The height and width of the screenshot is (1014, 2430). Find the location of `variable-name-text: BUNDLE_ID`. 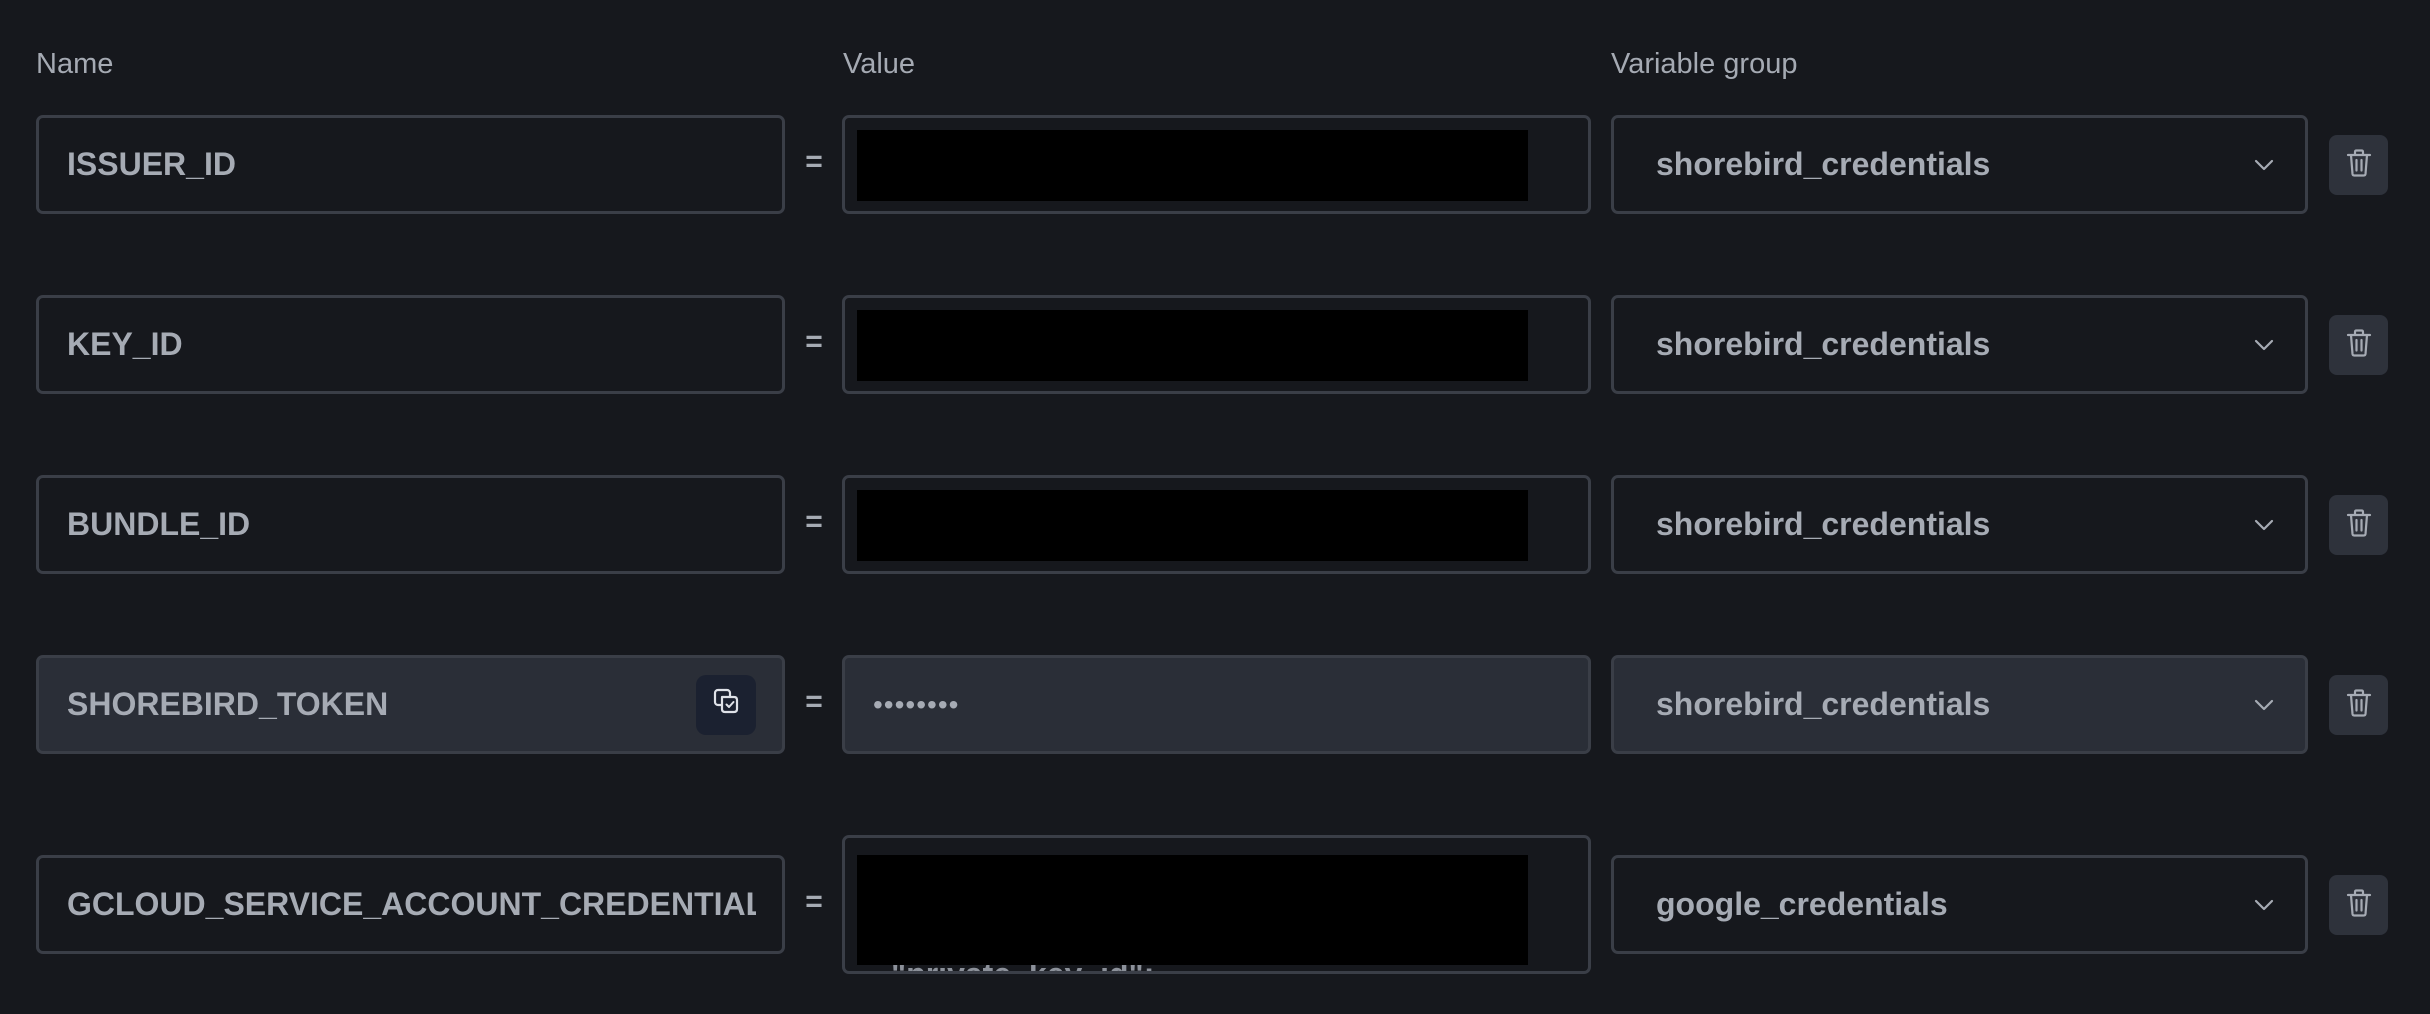

variable-name-text: BUNDLE_ID is located at coordinates (159, 524).